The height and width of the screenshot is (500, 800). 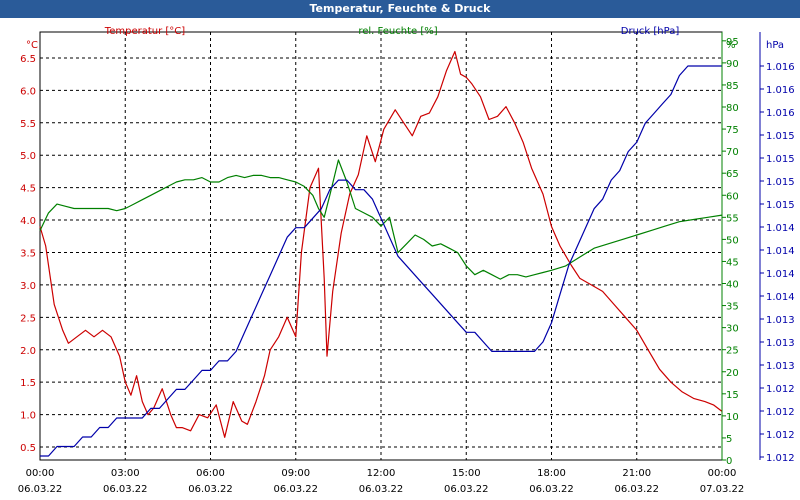 What do you see at coordinates (28, 189) in the screenshot?
I see `temperature-tick-label: 4.5` at bounding box center [28, 189].